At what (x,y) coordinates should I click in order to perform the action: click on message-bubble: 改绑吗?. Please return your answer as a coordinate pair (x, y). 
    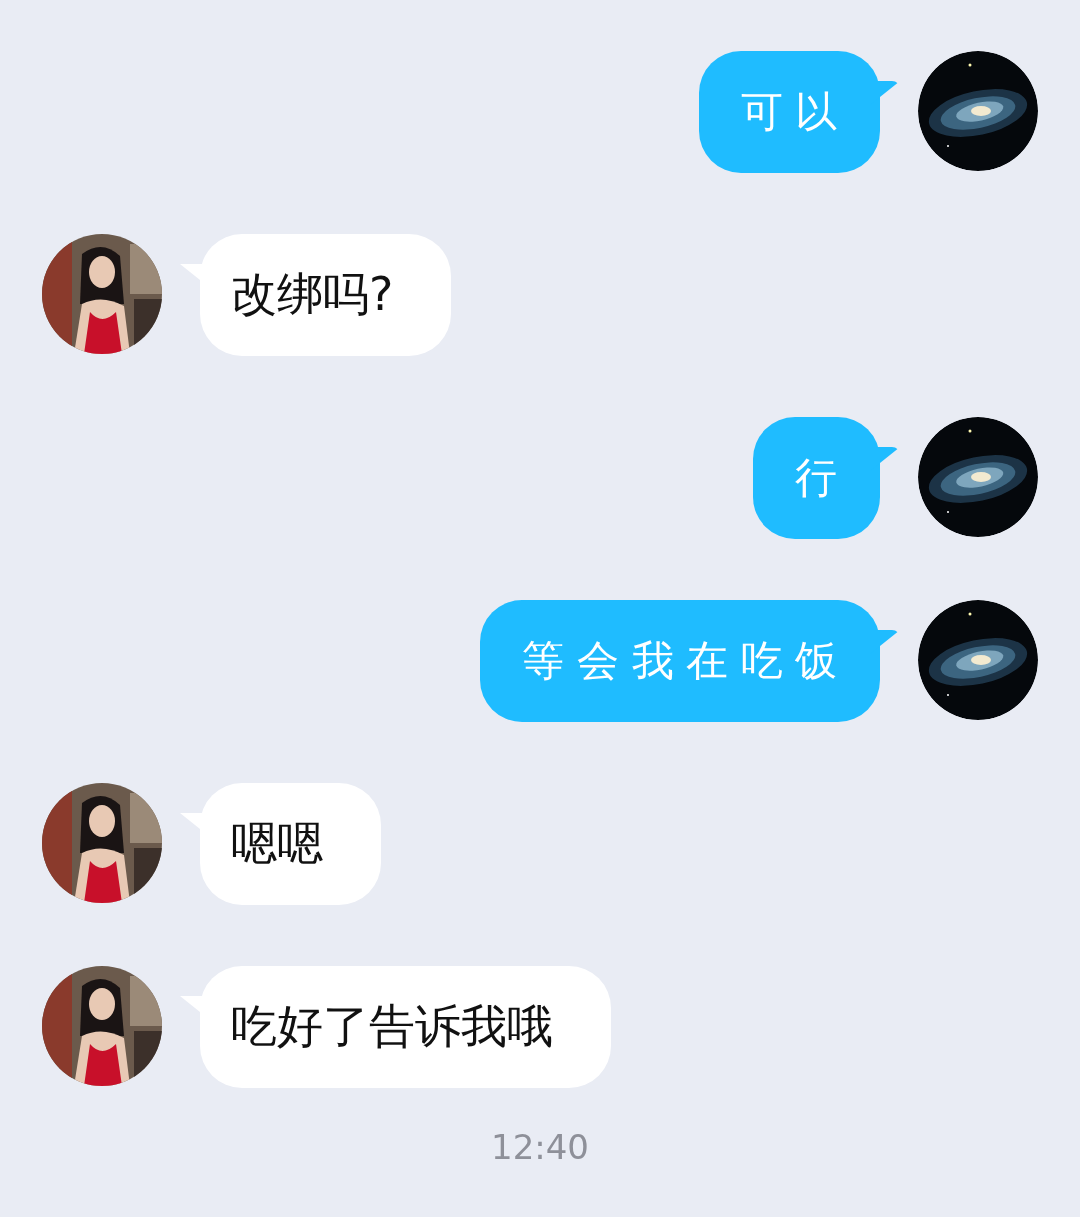
    Looking at the image, I should click on (316, 295).